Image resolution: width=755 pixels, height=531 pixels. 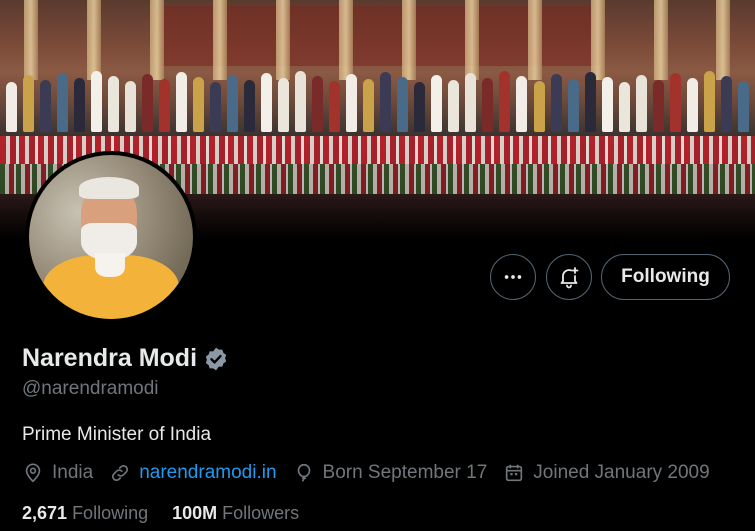 I want to click on location-item: India, so click(x=57, y=473).